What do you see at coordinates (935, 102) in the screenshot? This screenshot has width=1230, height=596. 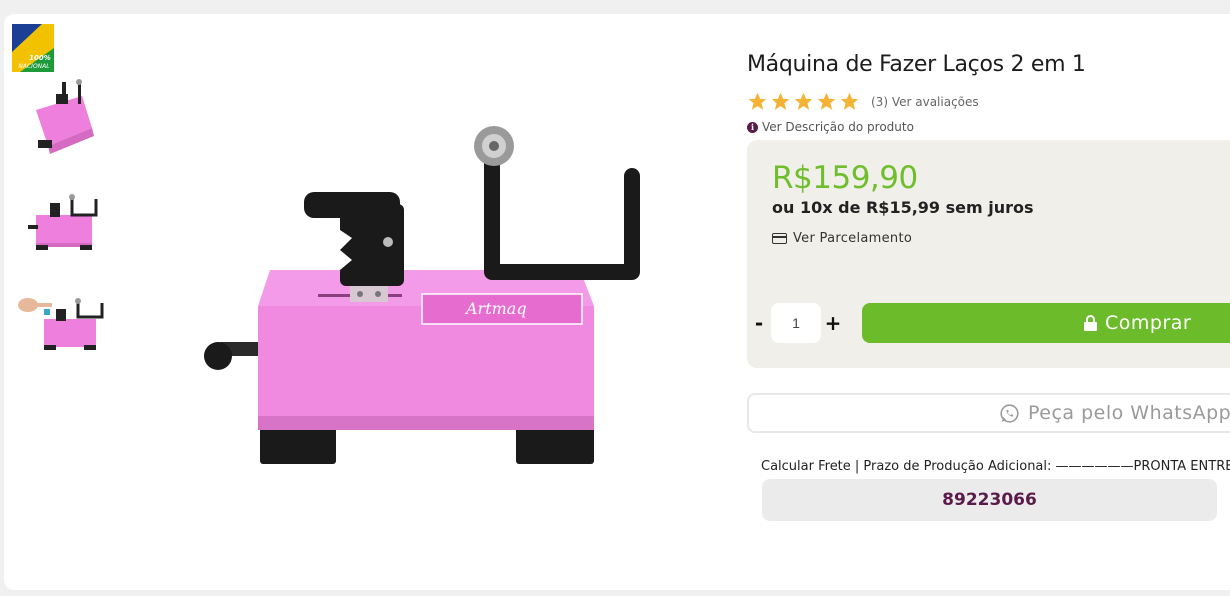 I see `view-reviews-link: Ver avaliações` at bounding box center [935, 102].